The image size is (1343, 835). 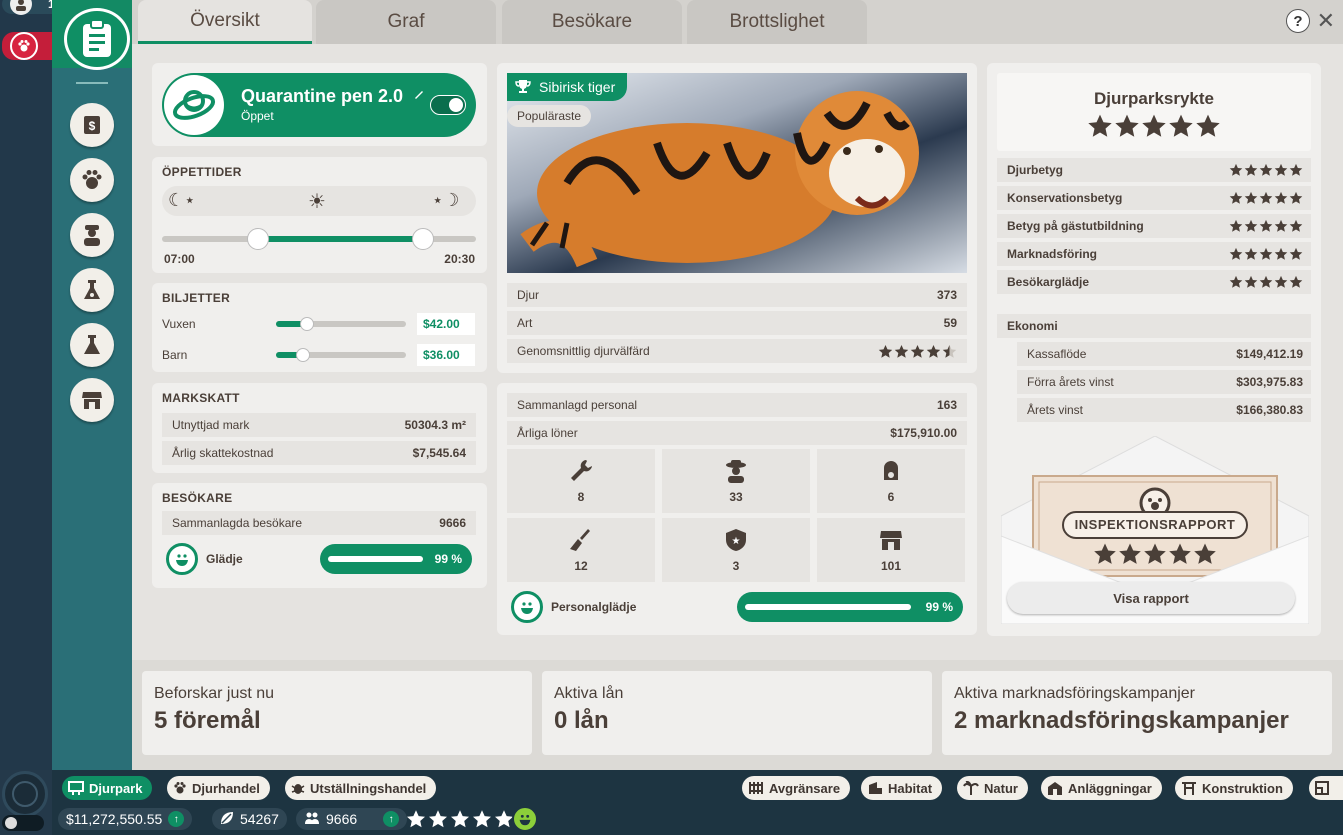 I want to click on visitor-happiness-fill, so click(x=375, y=559).